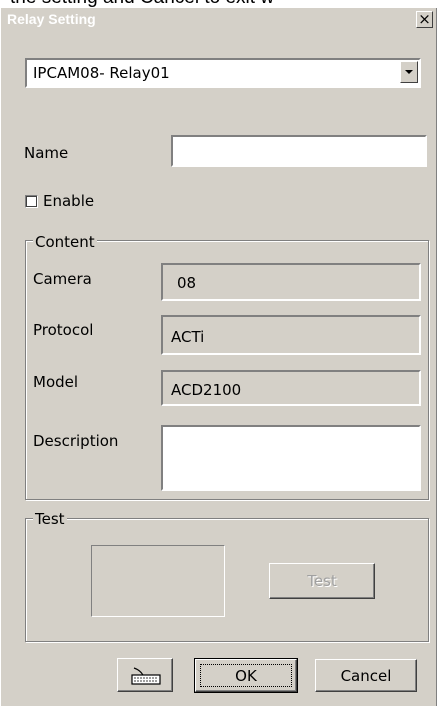 This screenshot has height=706, width=437. I want to click on test-button: Test, so click(322, 581).